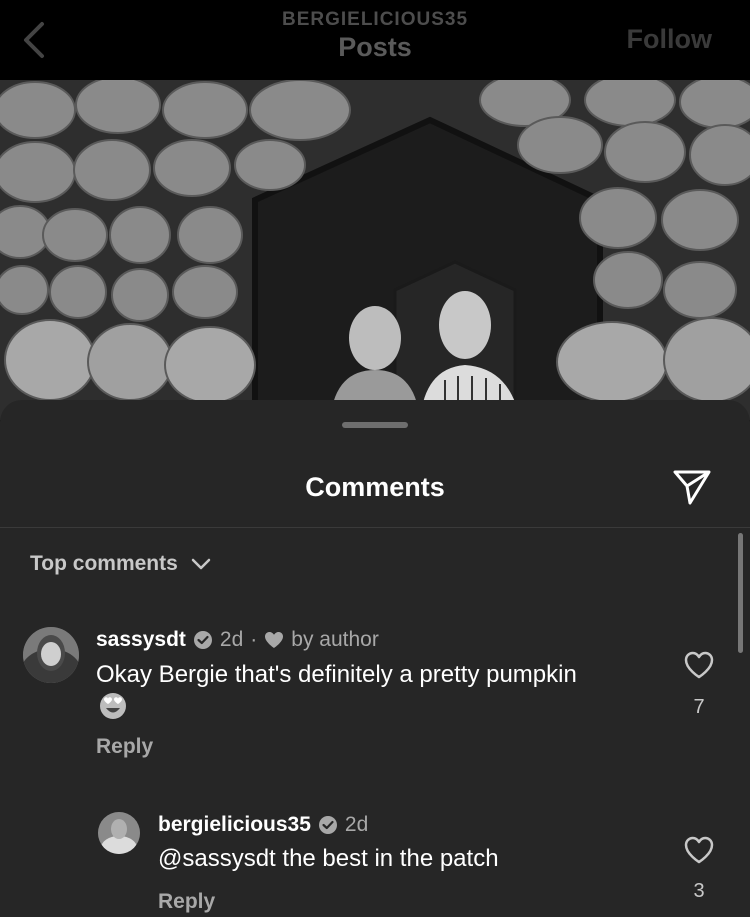 The width and height of the screenshot is (750, 917). Describe the element at coordinates (234, 825) in the screenshot. I see `comment-username: bergielicious35` at that location.